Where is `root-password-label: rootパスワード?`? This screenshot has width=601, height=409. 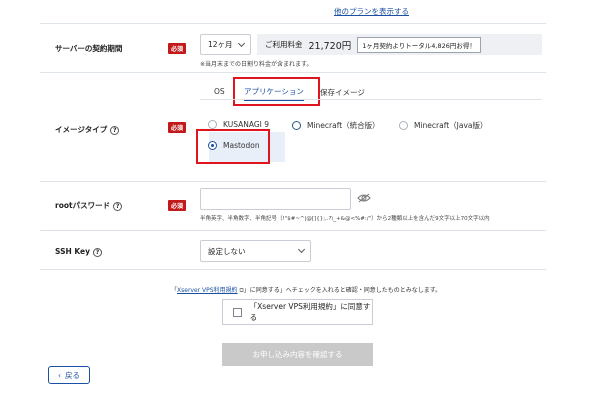
root-password-label: rootパスワード? is located at coordinates (89, 205).